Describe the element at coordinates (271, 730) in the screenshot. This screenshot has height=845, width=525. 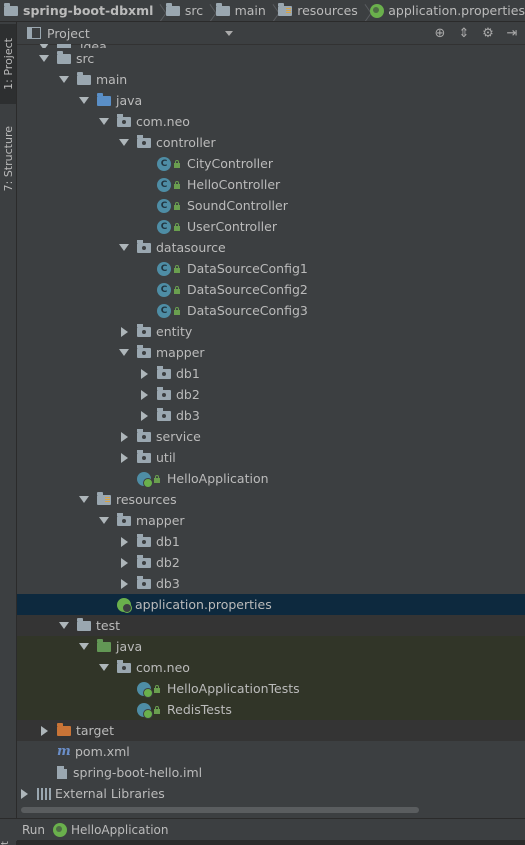
I see `tree-item-target: target` at that location.